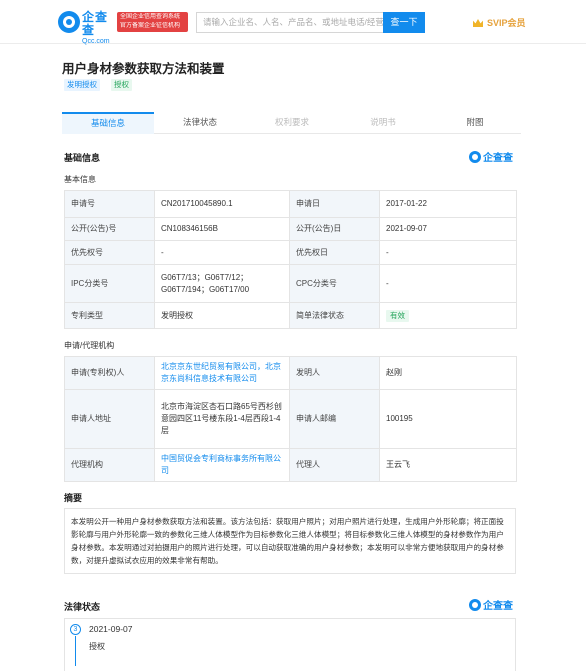 The height and width of the screenshot is (671, 586). What do you see at coordinates (109, 229) in the screenshot?
I see `table-label: 公开(公告)号` at bounding box center [109, 229].